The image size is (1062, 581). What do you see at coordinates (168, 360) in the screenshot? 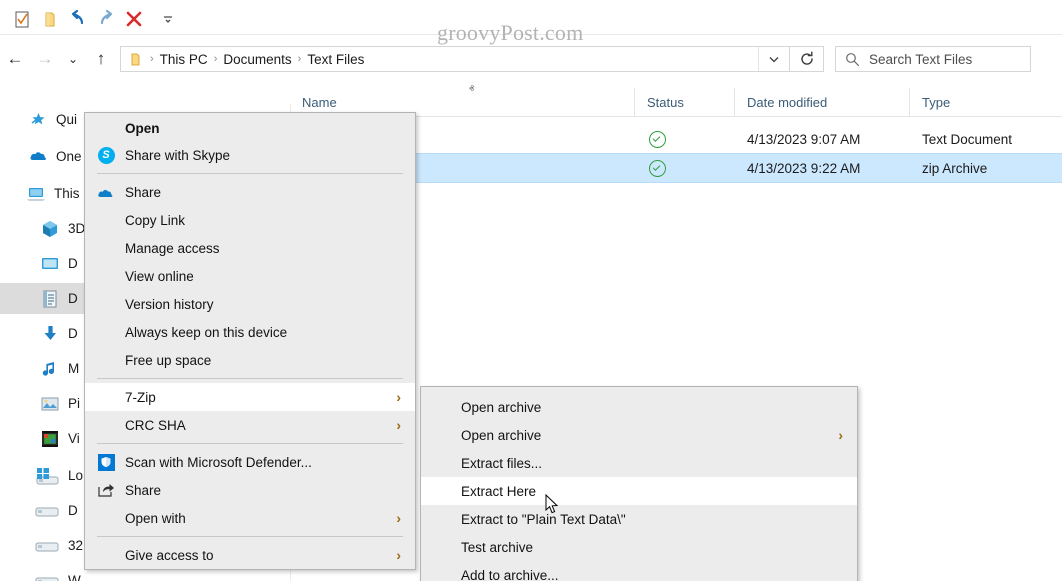
I see `menu-item-label: Free up space` at bounding box center [168, 360].